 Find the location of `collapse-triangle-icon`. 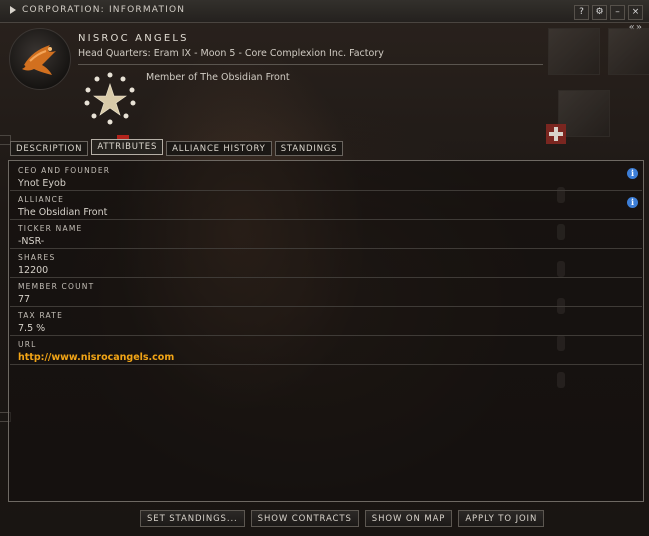

collapse-triangle-icon is located at coordinates (13, 10).